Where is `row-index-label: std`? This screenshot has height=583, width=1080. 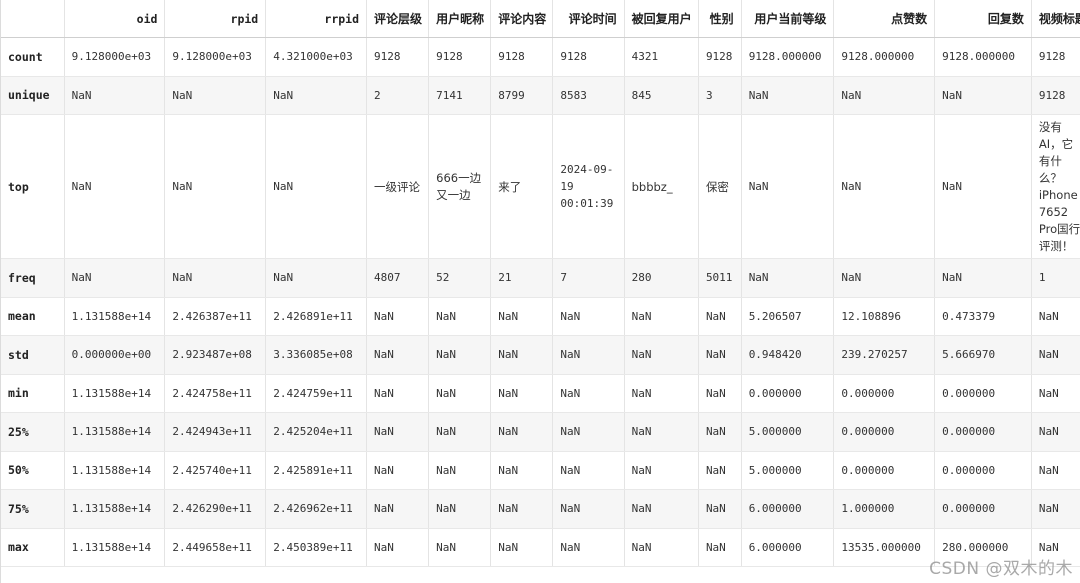
row-index-label: std is located at coordinates (33, 355).